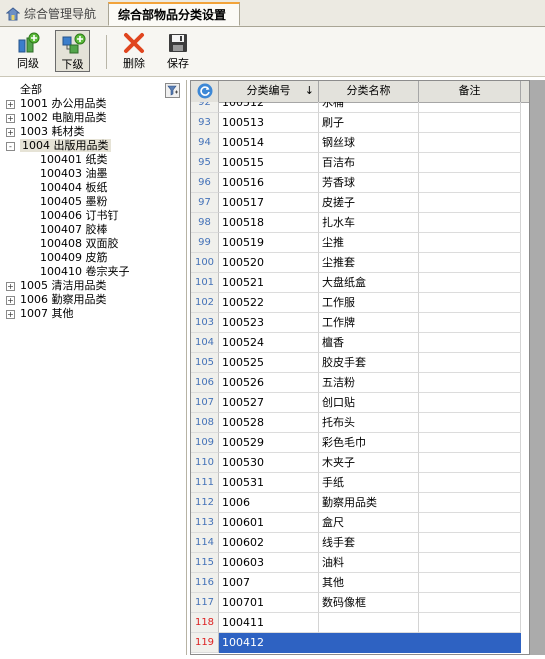 The height and width of the screenshot is (659, 545). I want to click on tree-node: 1006 勤察用品类, so click(63, 300).